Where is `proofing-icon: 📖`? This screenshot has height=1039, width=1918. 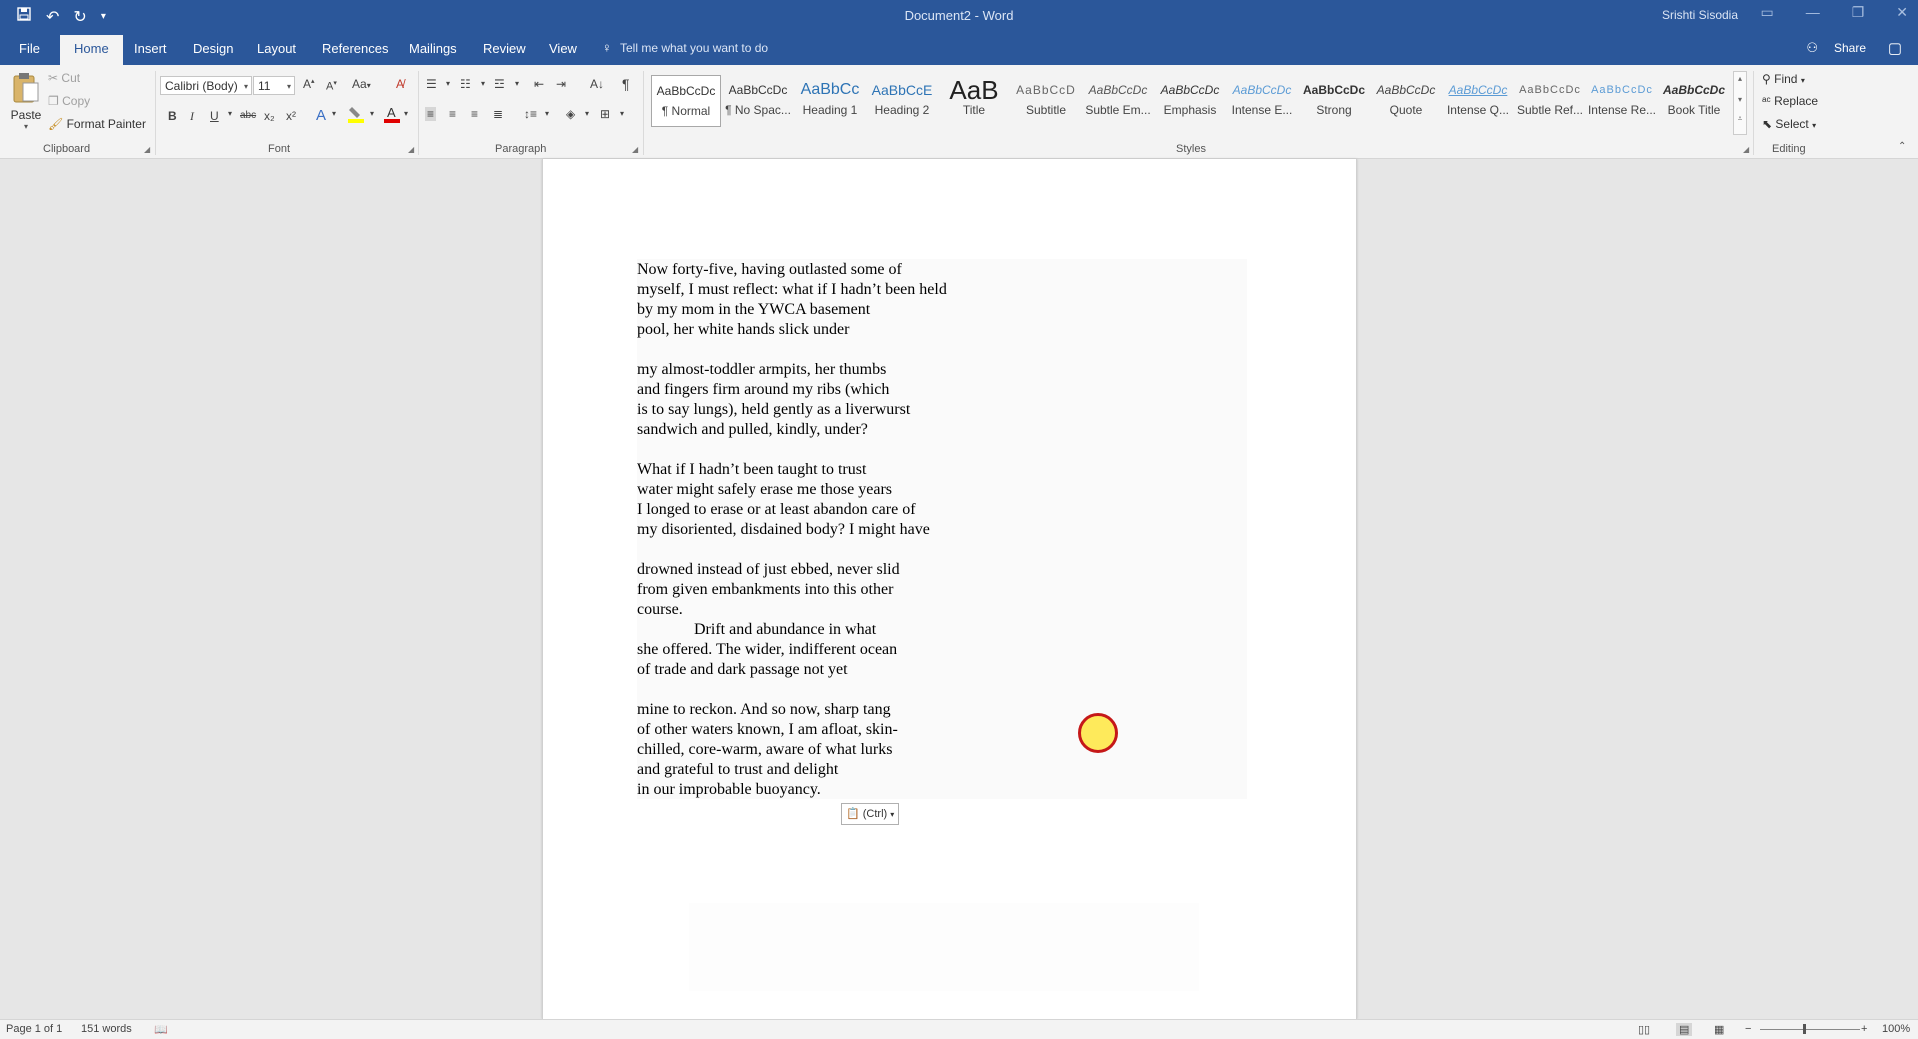 proofing-icon: 📖 is located at coordinates (161, 1029).